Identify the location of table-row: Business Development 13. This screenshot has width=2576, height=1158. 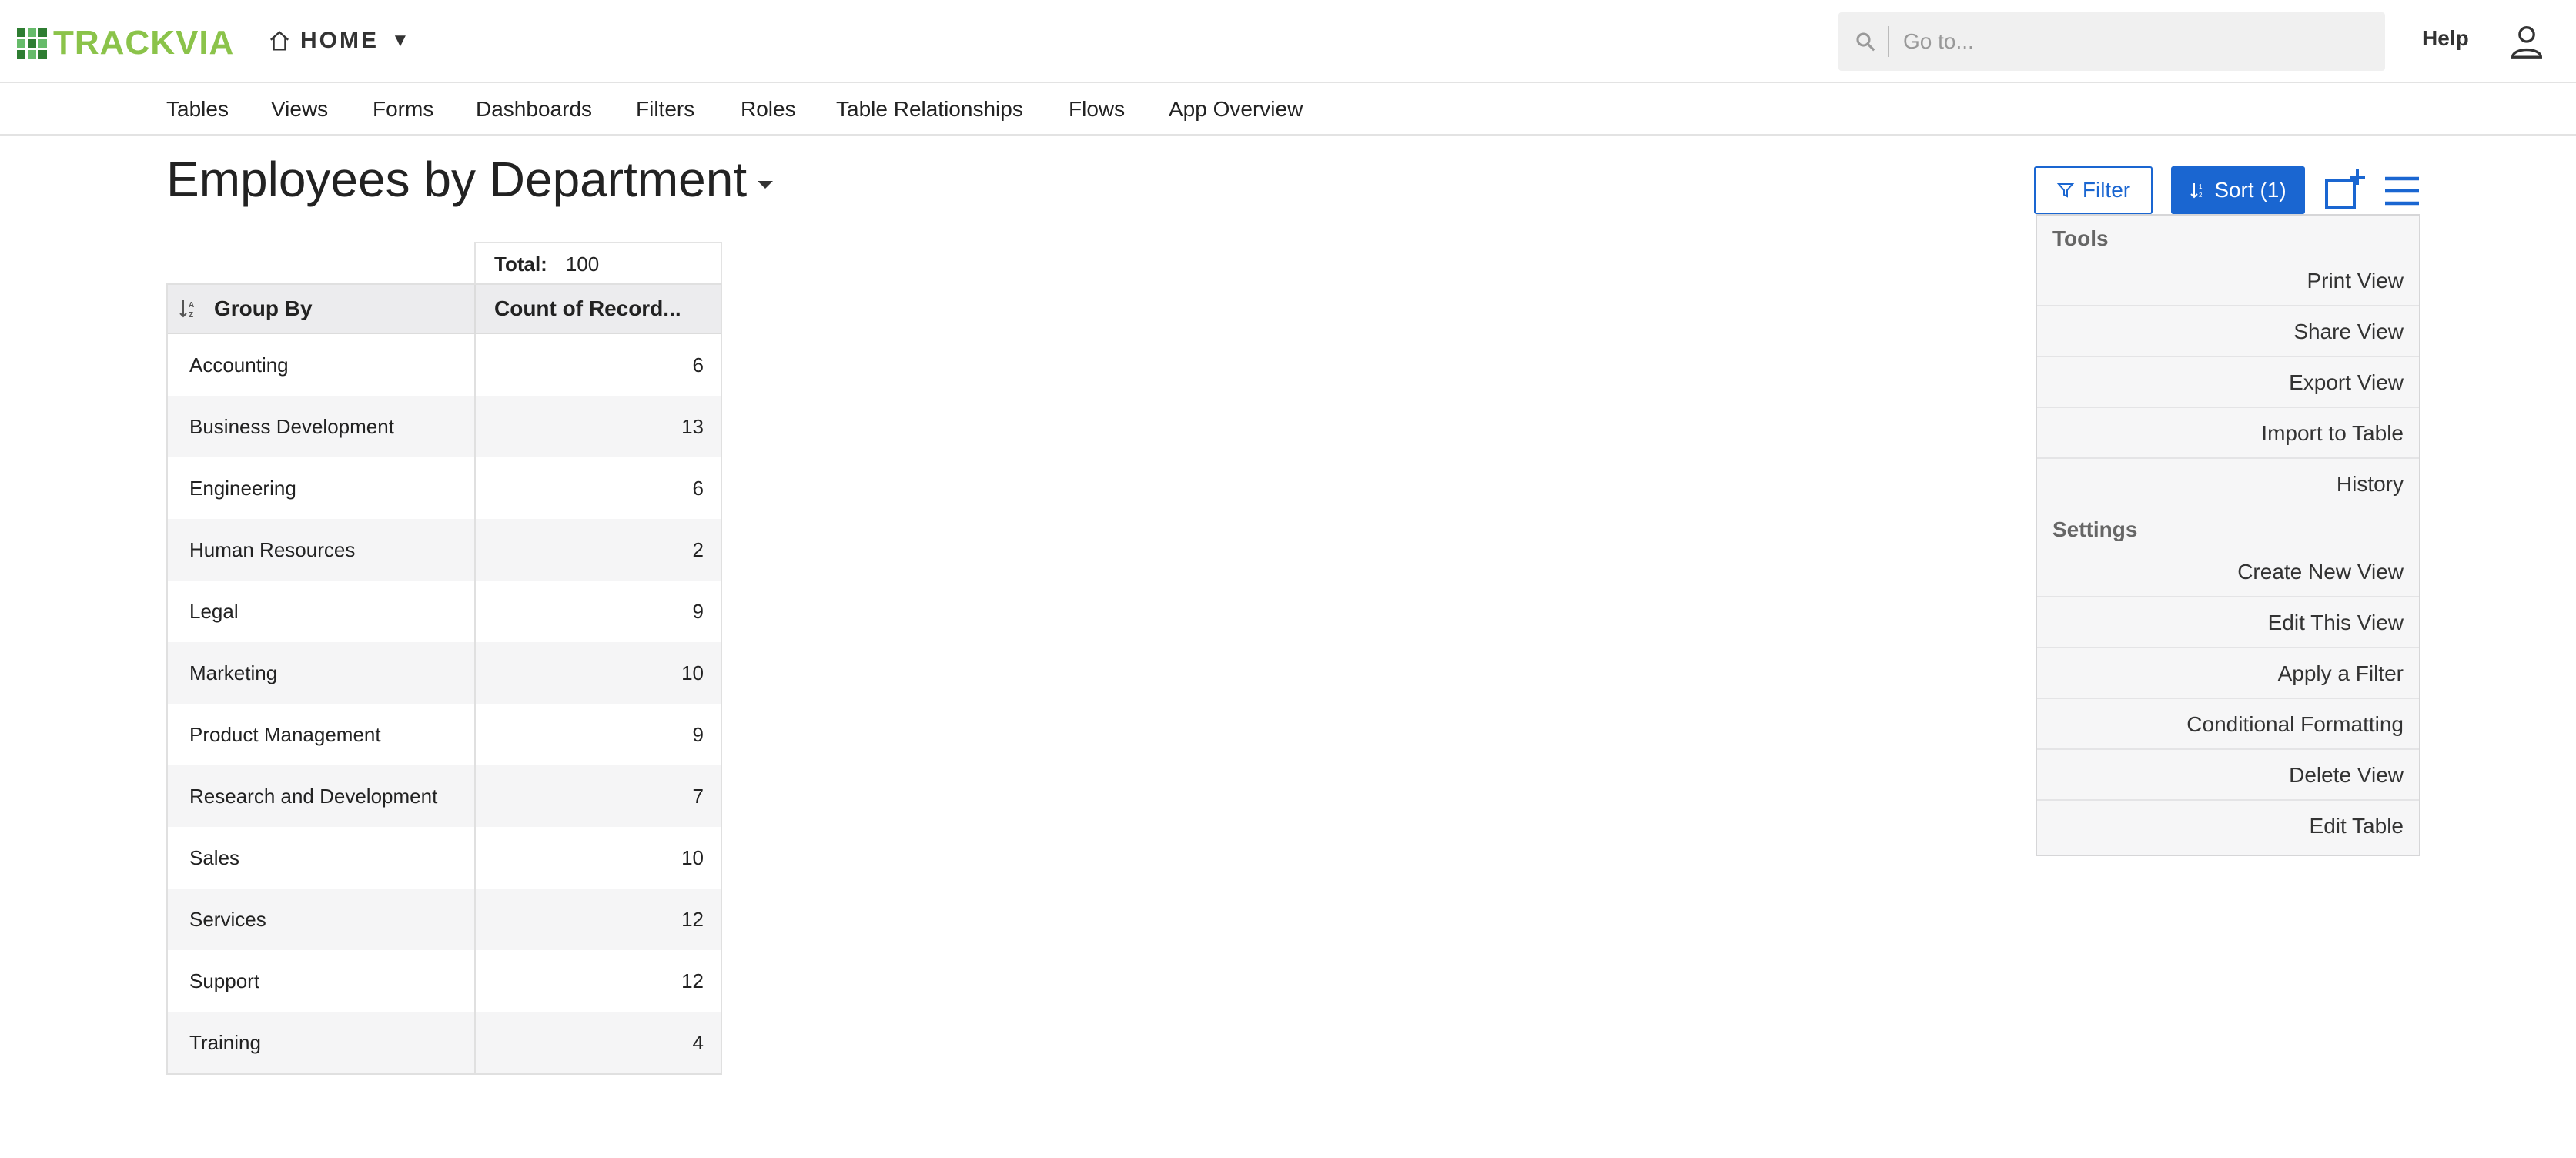
(445, 427).